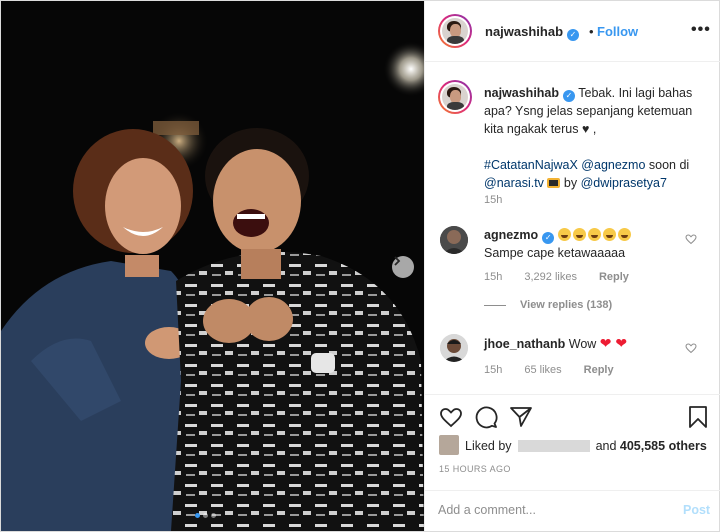 The image size is (720, 532). Describe the element at coordinates (570, 183) in the screenshot. I see `caption-by-text: by` at that location.